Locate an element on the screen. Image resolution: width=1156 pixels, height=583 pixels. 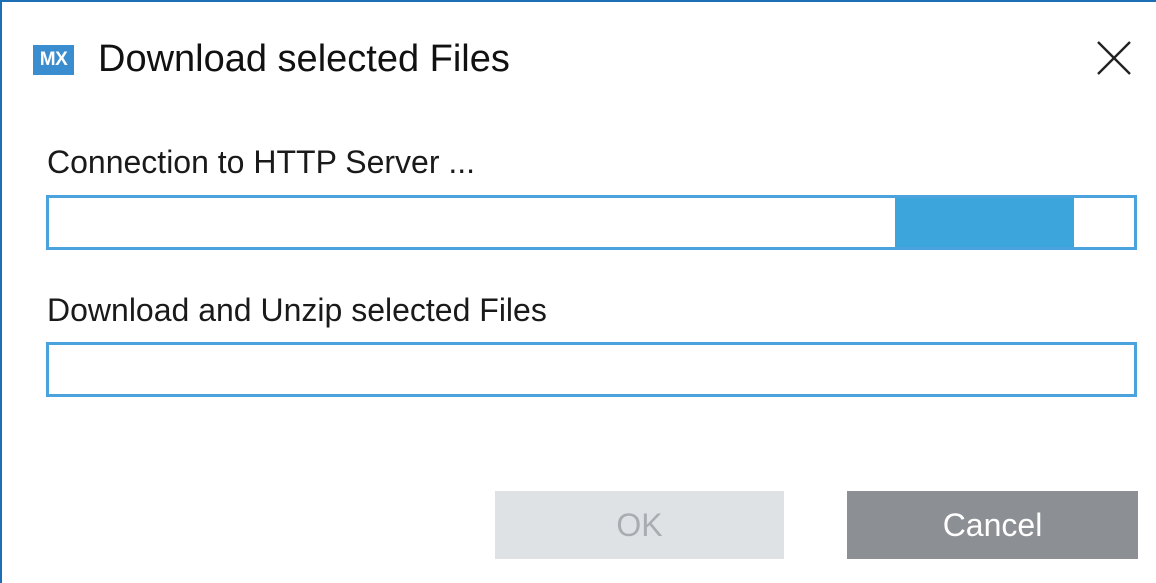
close-button is located at coordinates (1114, 58).